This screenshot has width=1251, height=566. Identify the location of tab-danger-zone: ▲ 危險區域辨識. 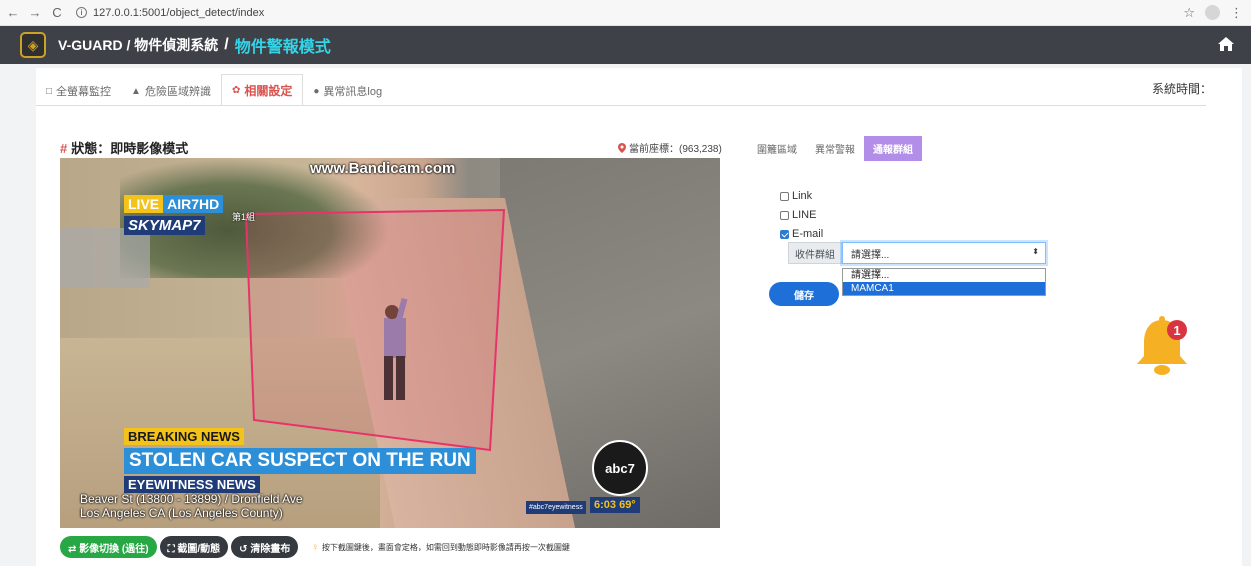
(171, 91).